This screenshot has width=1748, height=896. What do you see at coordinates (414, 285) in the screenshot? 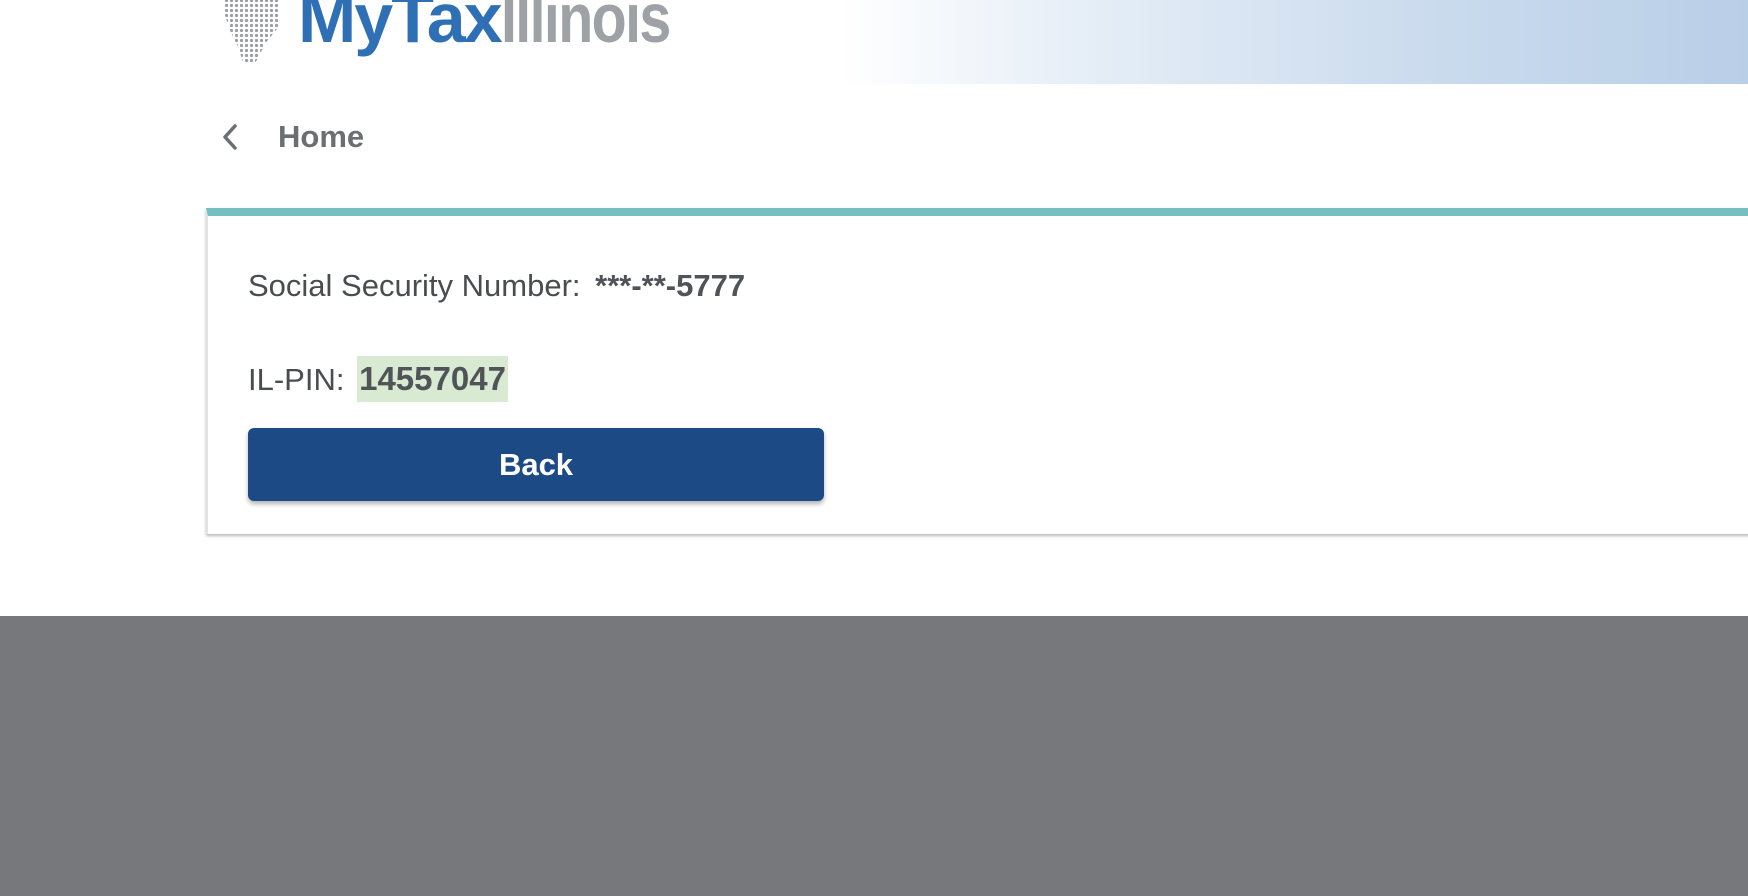
I see `ssn-label: Social Security Number:` at bounding box center [414, 285].